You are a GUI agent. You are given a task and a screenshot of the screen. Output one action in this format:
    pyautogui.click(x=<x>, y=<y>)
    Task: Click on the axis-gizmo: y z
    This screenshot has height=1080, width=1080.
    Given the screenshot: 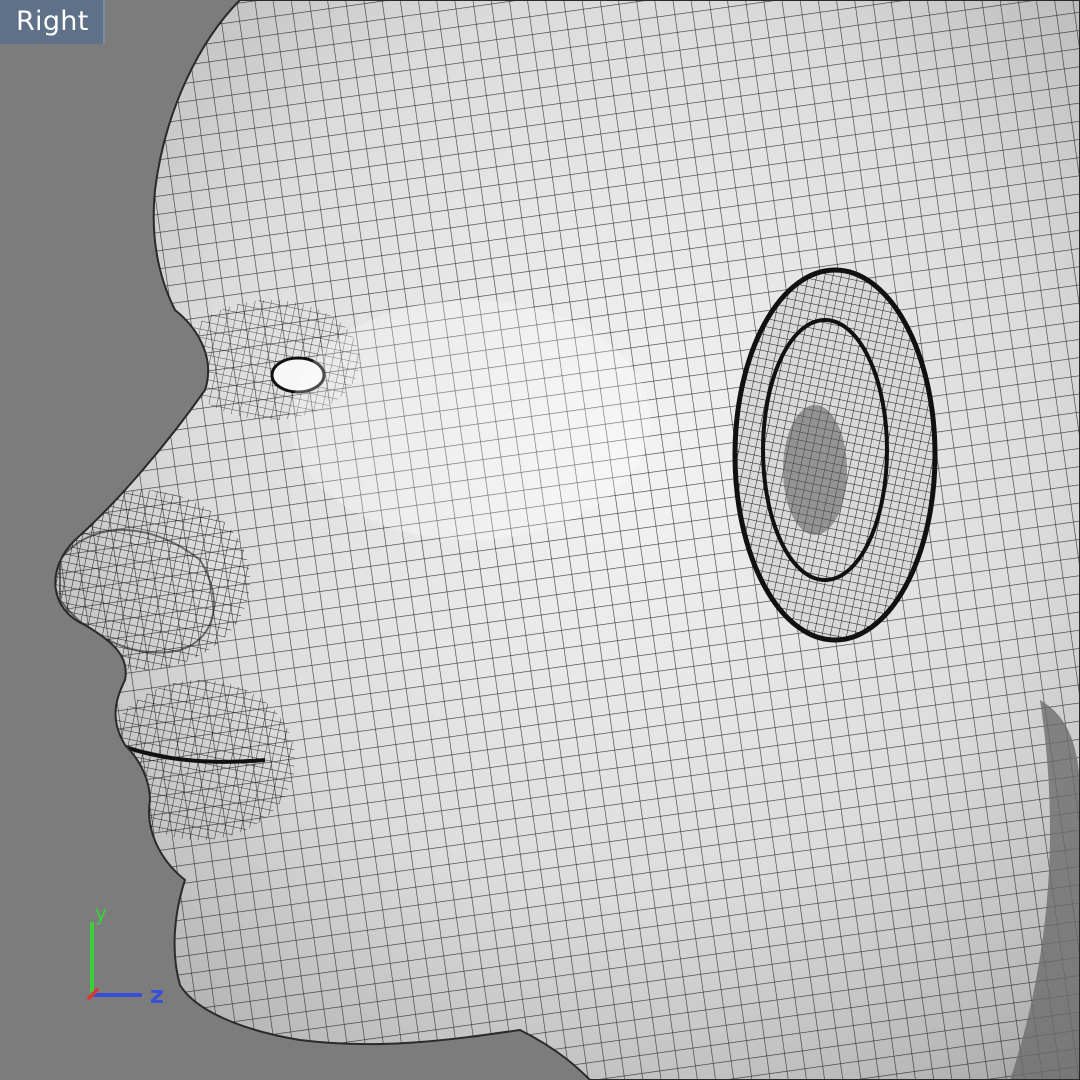 What is the action you would take?
    pyautogui.click(x=125, y=955)
    